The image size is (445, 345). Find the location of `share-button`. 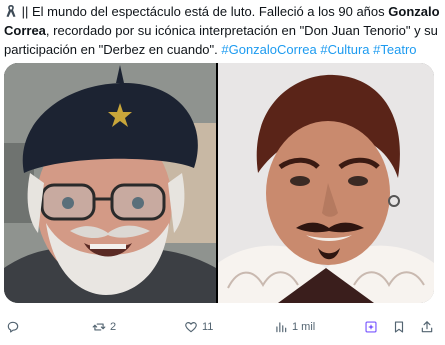

share-button is located at coordinates (427, 327).